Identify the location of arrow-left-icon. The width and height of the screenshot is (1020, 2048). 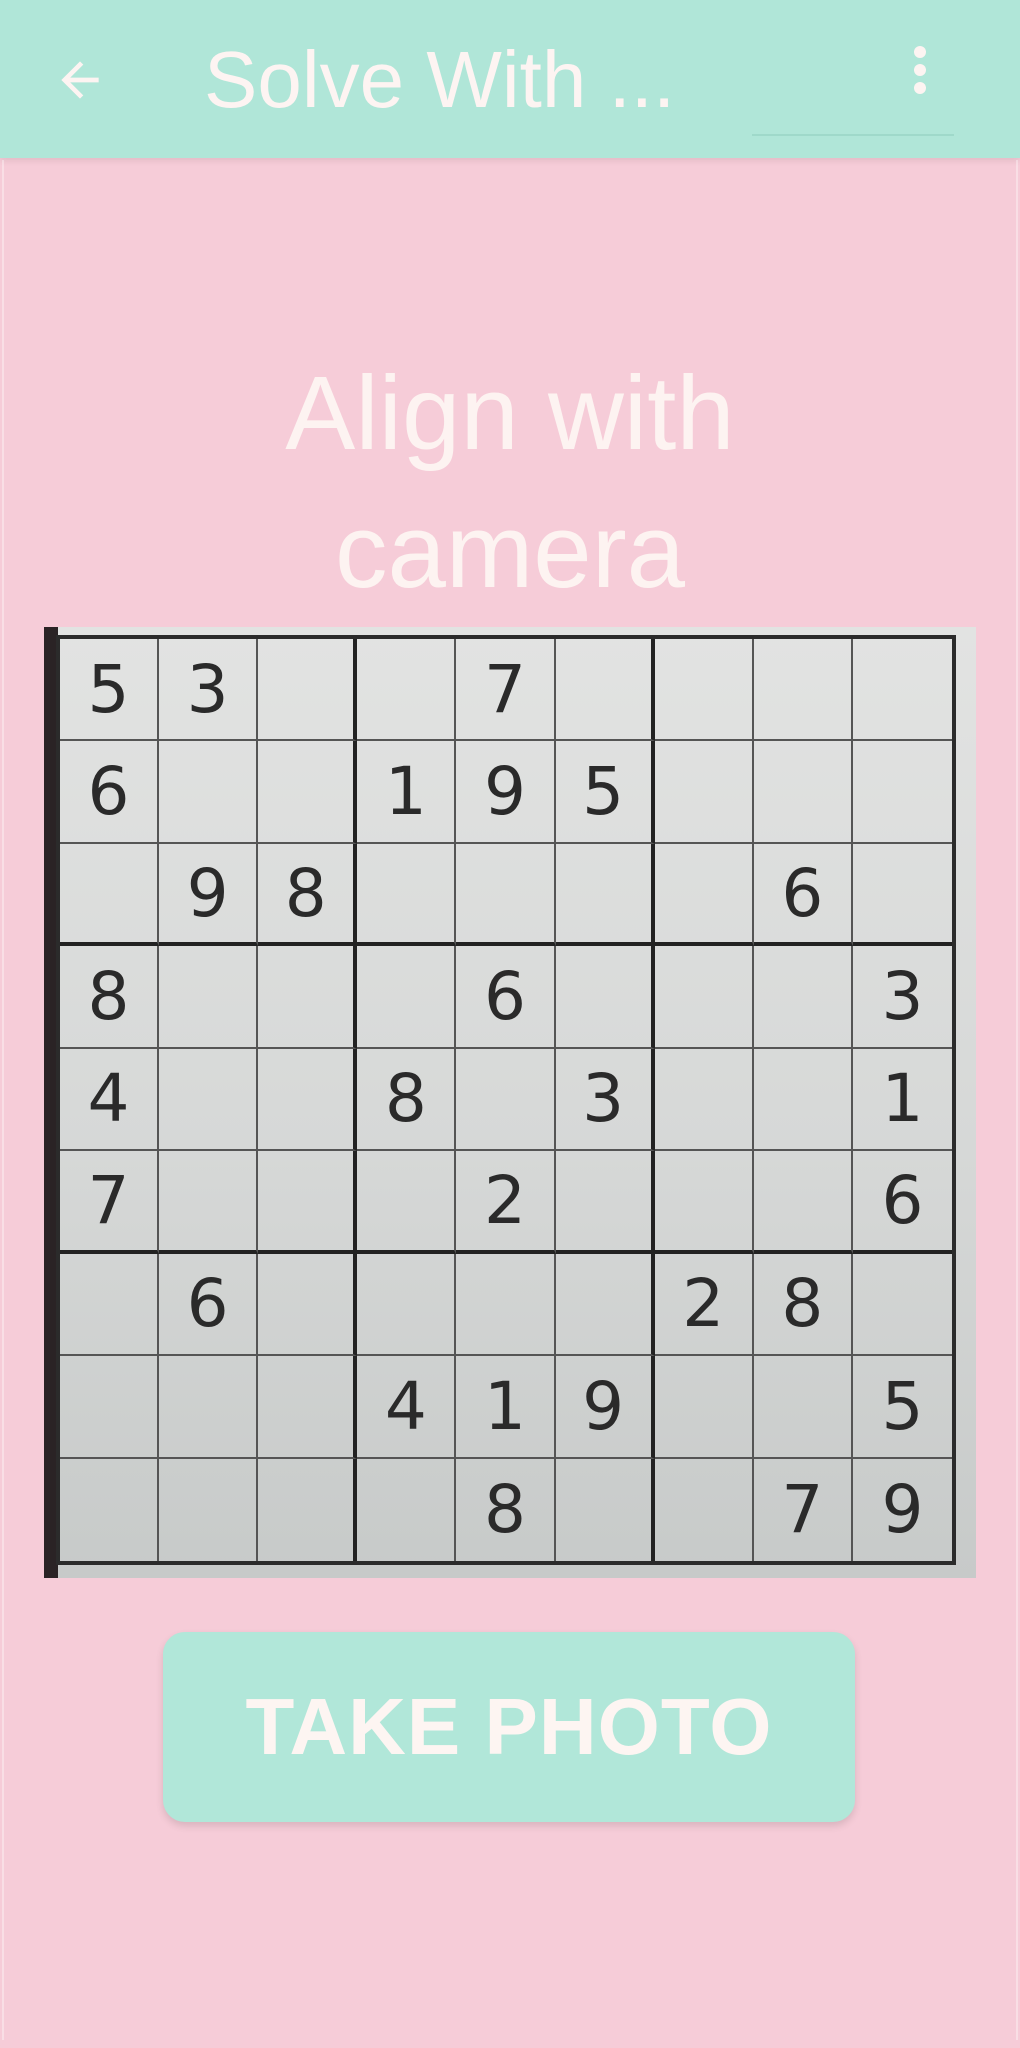
(80, 80).